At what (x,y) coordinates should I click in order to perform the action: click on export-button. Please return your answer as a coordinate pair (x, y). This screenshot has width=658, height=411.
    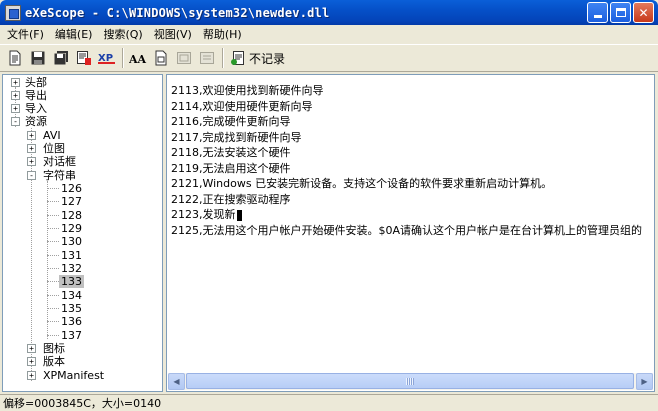
    Looking at the image, I should click on (84, 58).